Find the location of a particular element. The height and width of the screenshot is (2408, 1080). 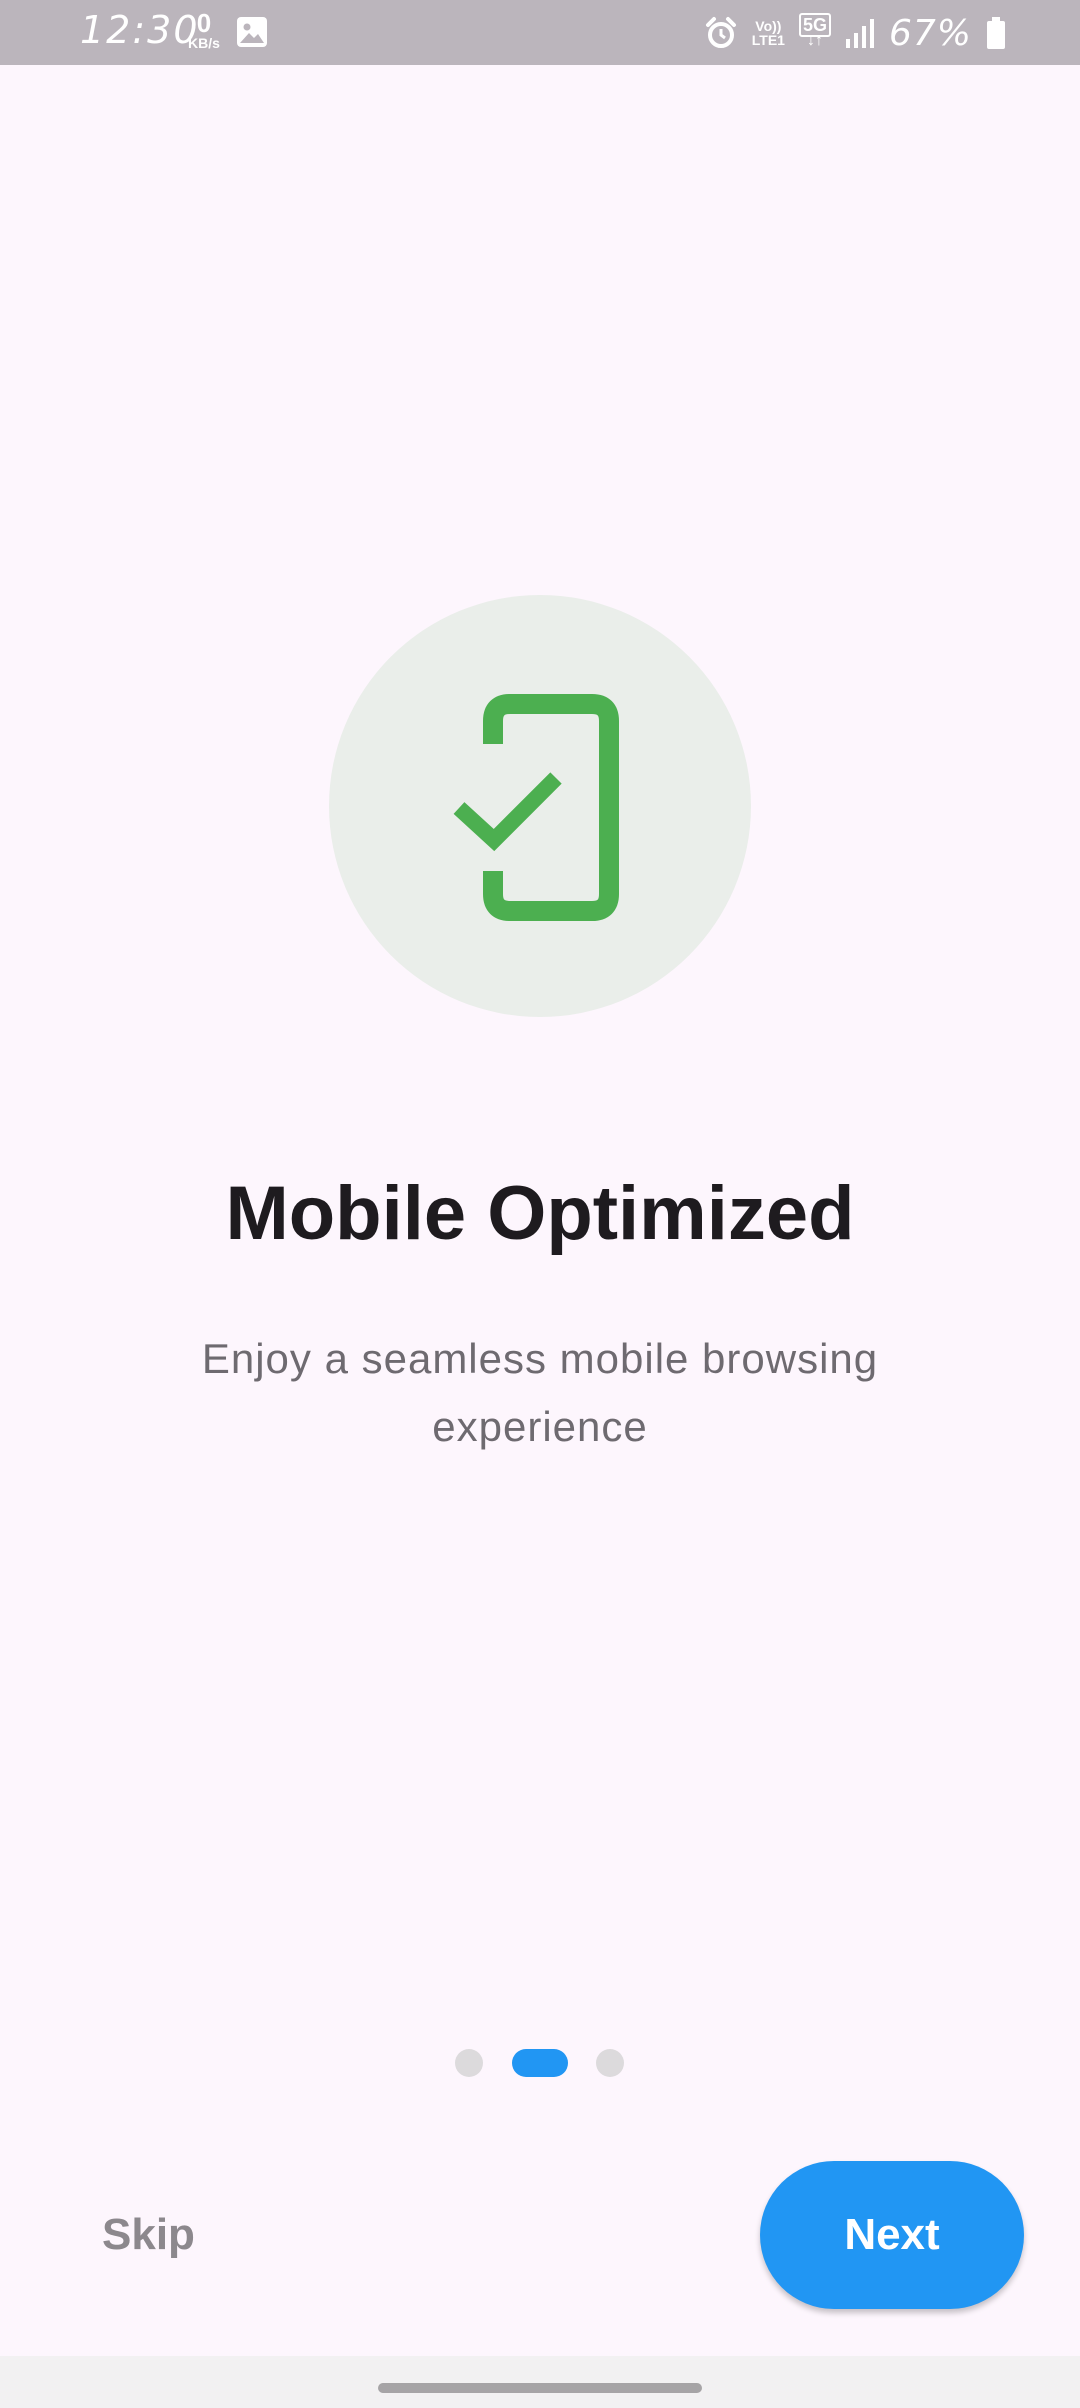

page-indicator is located at coordinates (540, 2063).